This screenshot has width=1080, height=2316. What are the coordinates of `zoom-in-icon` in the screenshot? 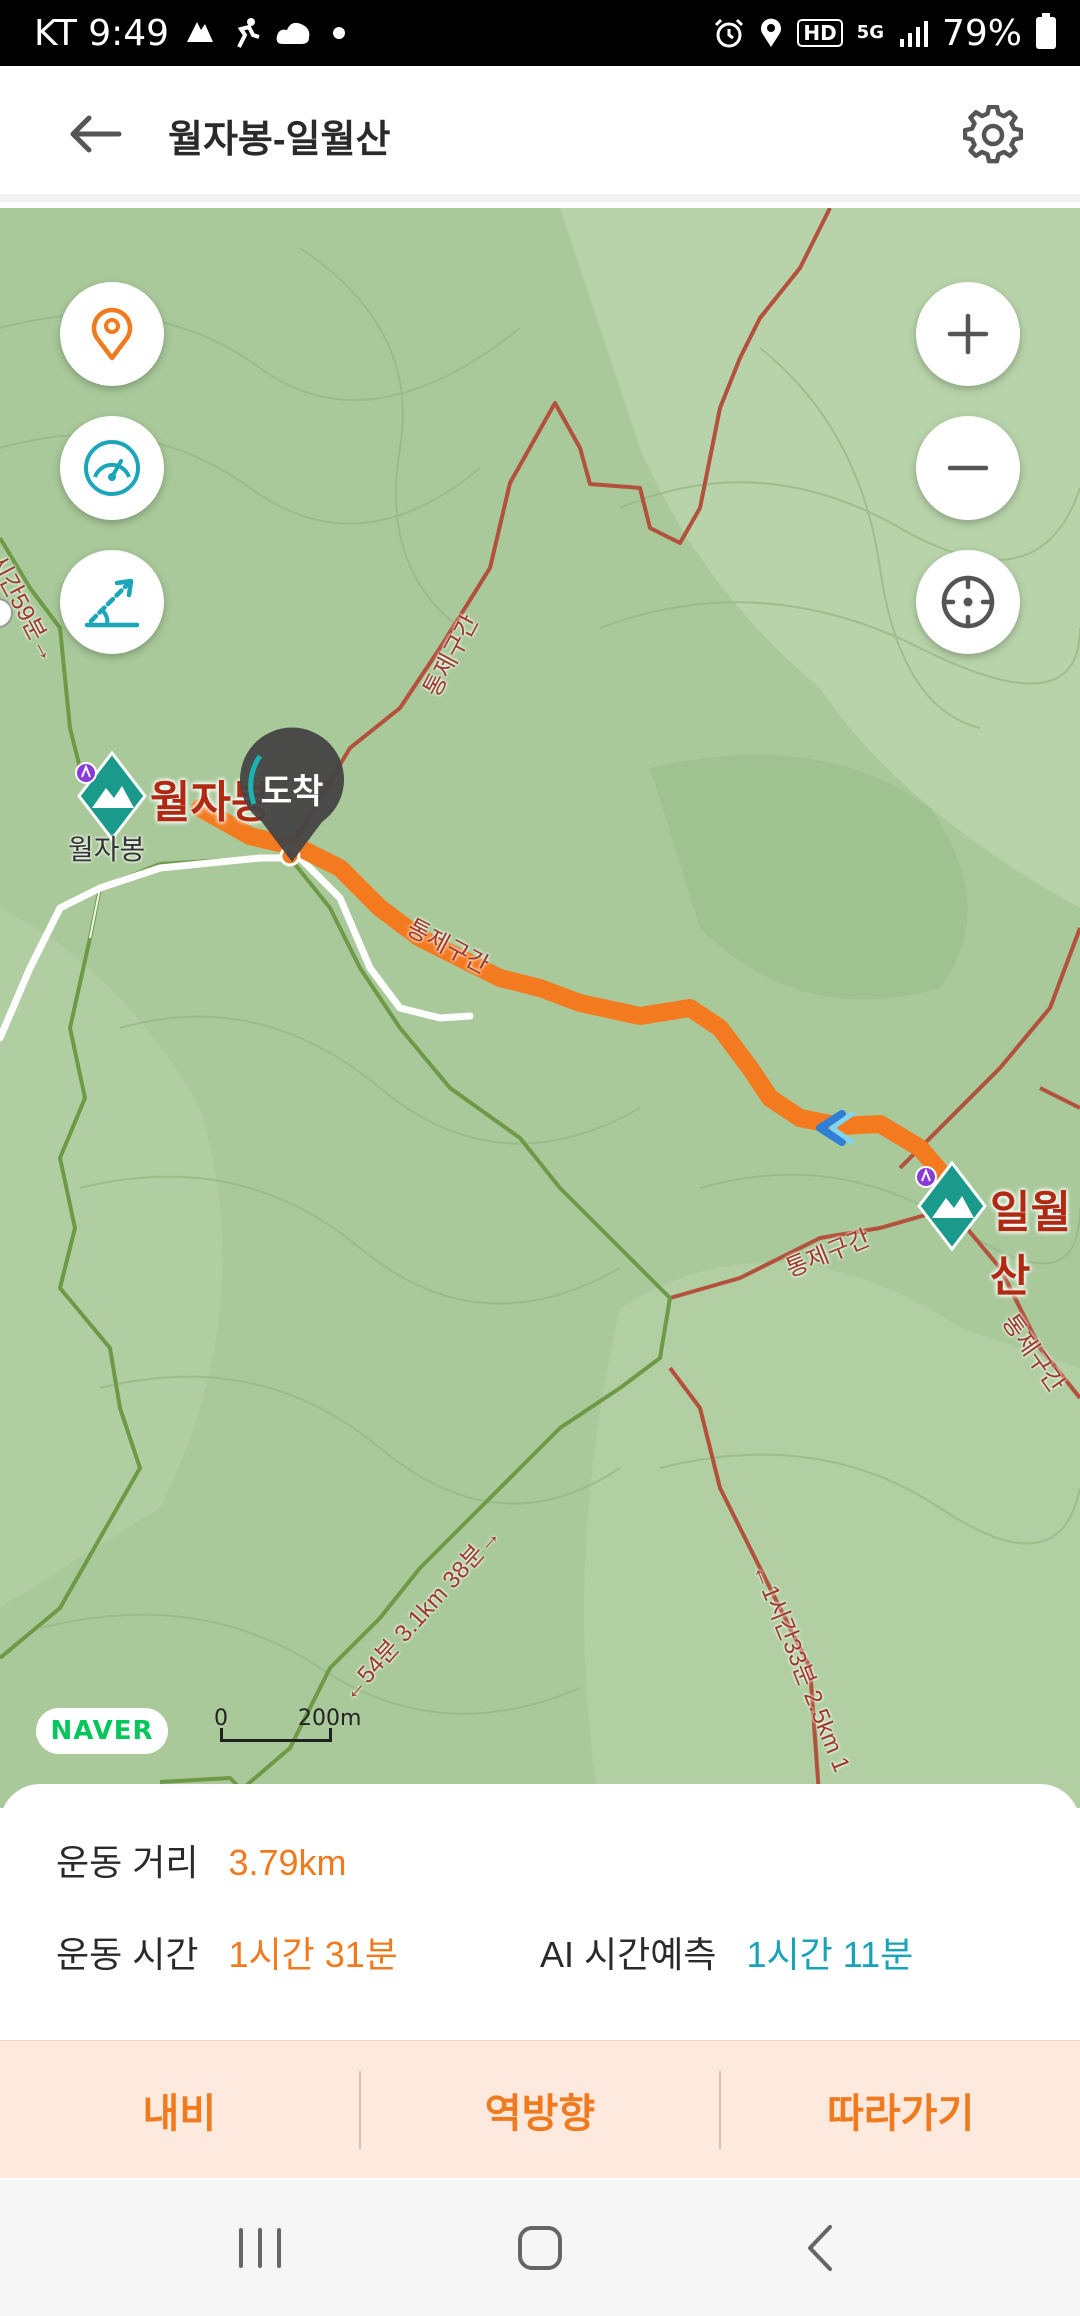 It's located at (968, 334).